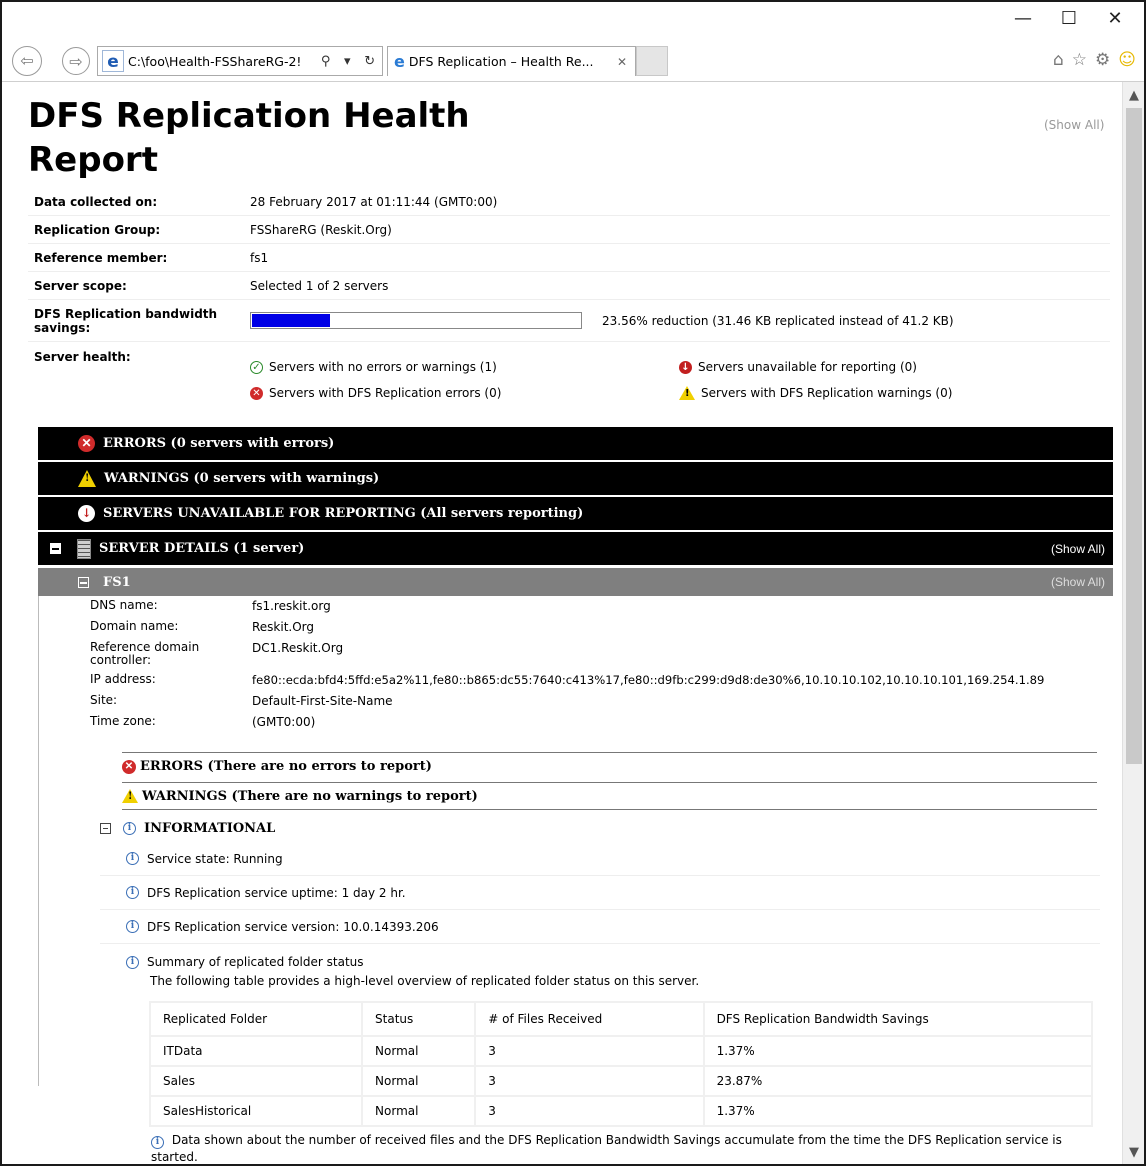  I want to click on informational-header: i INFORMATIONAL, so click(600, 828).